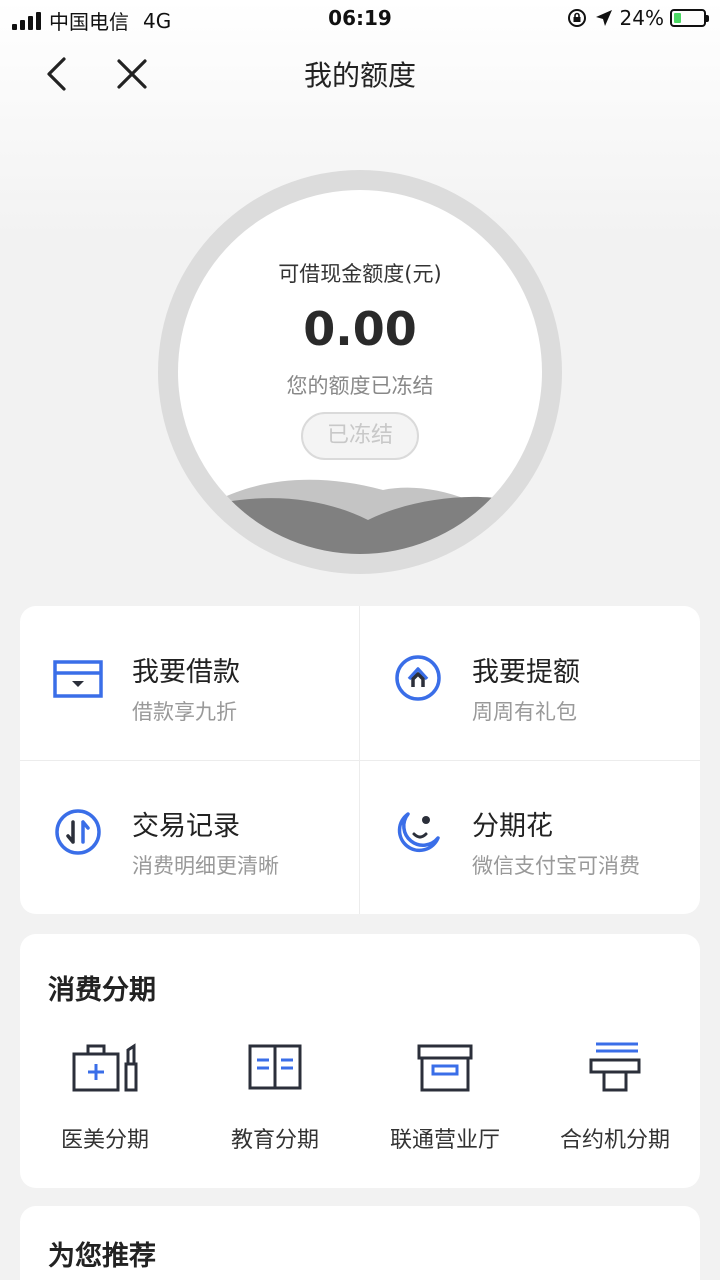 This screenshot has width=720, height=1280. Describe the element at coordinates (274, 1140) in the screenshot. I see `installment-label: 教育分期` at that location.